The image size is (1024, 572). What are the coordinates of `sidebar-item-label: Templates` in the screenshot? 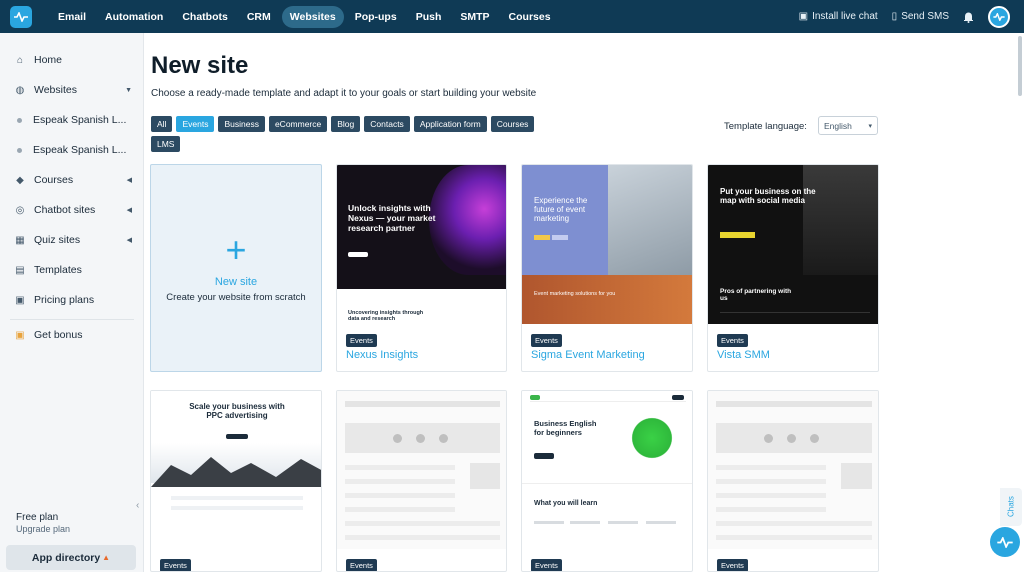 It's located at (58, 270).